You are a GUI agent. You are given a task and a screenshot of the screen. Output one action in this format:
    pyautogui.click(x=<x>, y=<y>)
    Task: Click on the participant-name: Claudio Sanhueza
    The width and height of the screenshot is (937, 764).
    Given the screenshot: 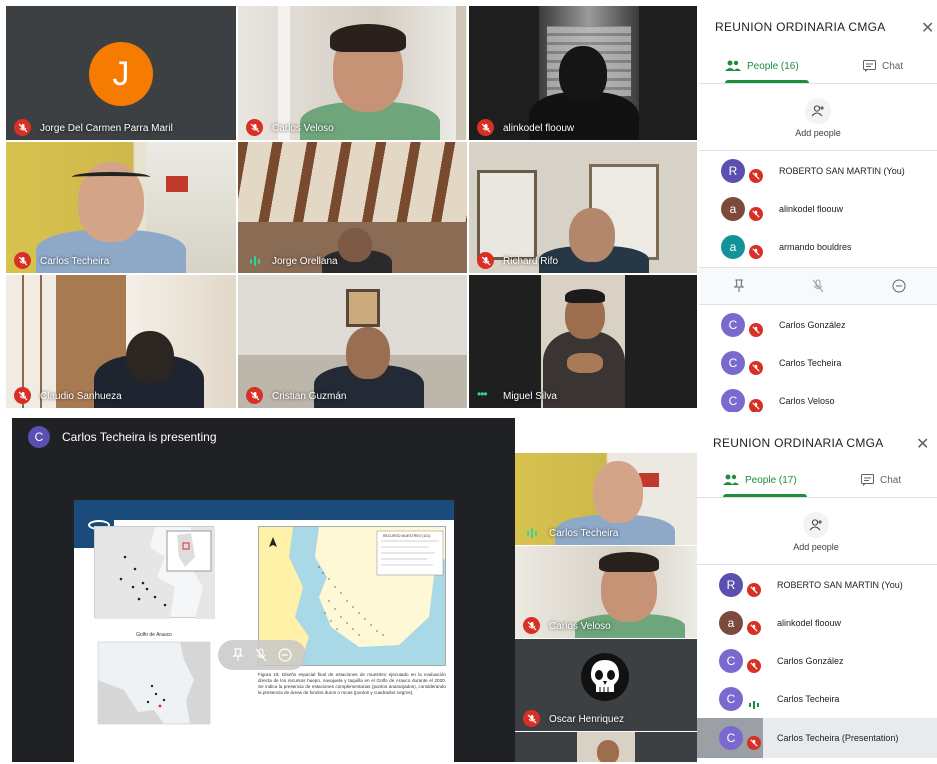 What is the action you would take?
    pyautogui.click(x=81, y=396)
    